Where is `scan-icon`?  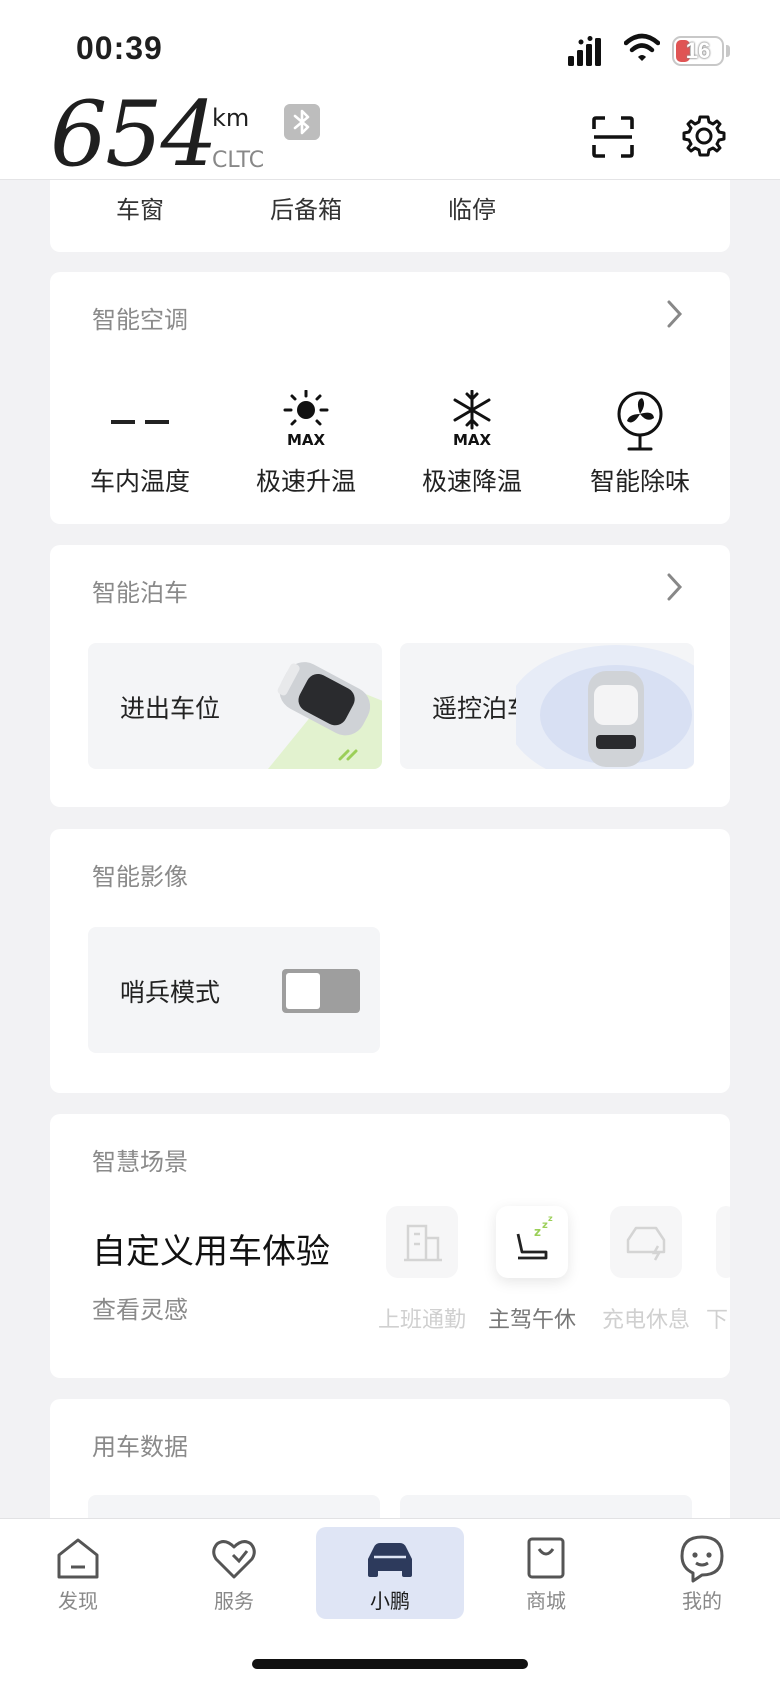 scan-icon is located at coordinates (613, 137).